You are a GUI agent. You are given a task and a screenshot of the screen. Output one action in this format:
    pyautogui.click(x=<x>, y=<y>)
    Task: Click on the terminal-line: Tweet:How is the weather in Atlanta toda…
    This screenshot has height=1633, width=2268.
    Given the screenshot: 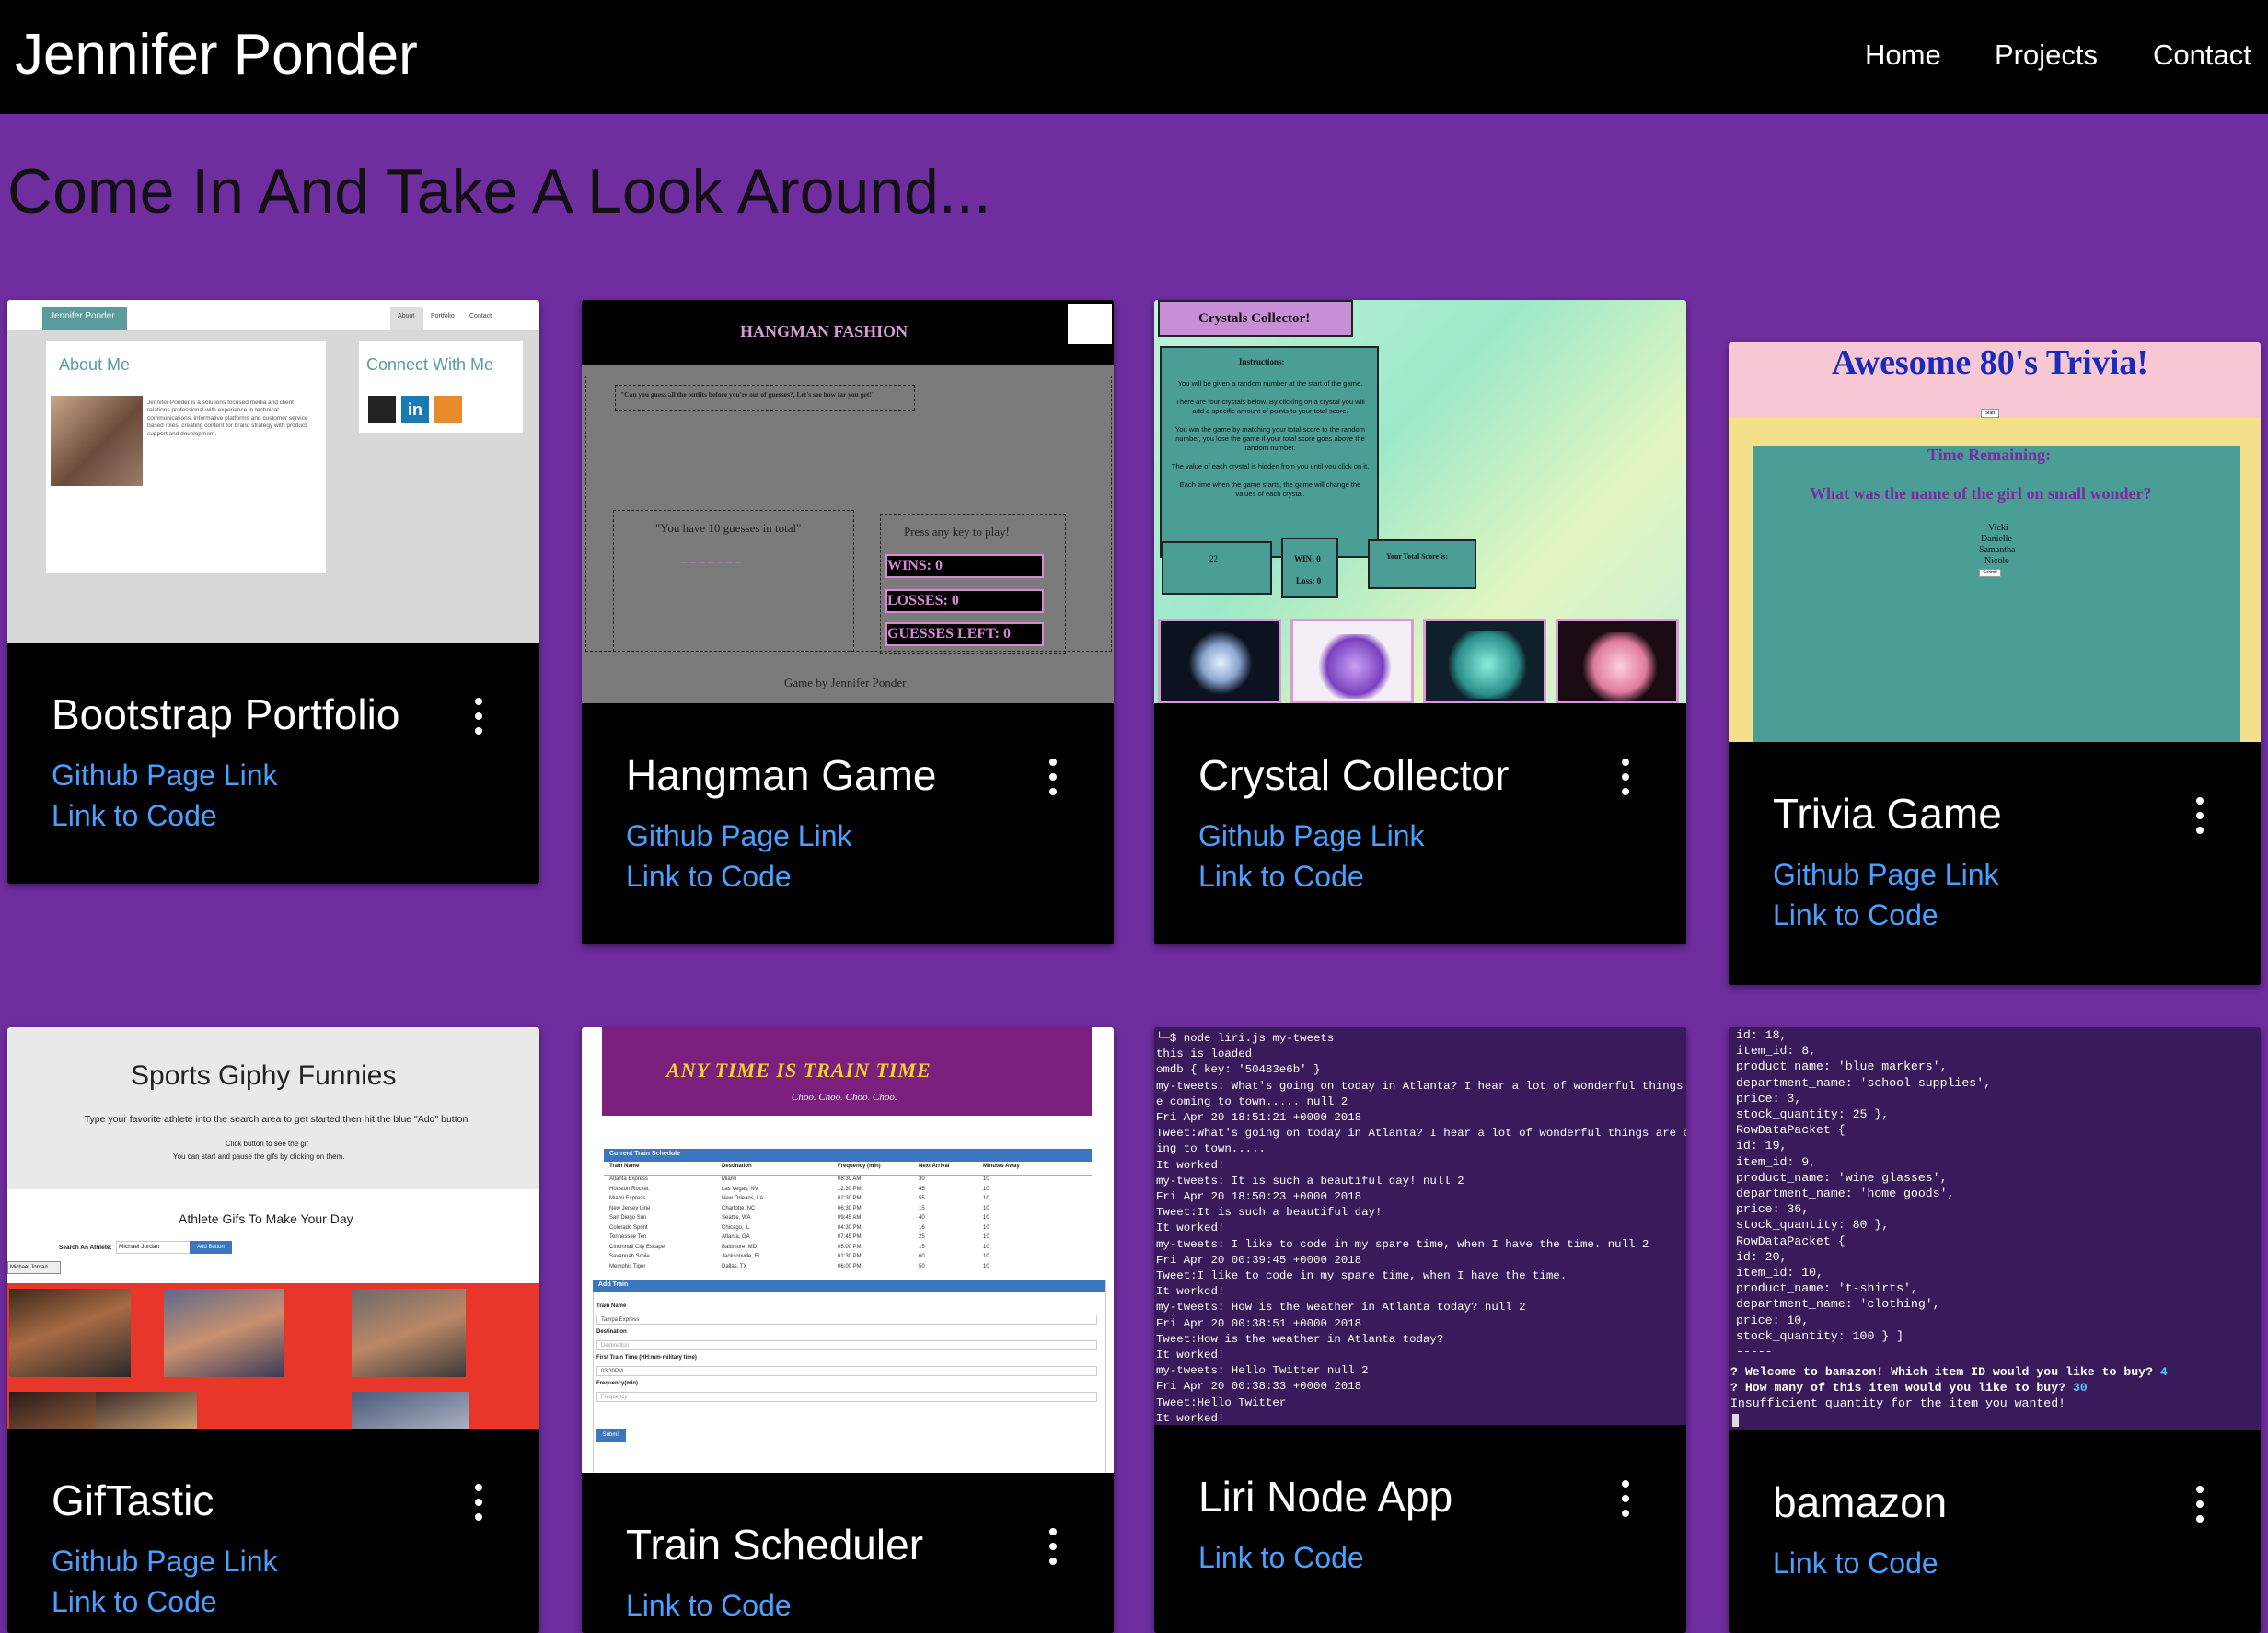 What is the action you would take?
    pyautogui.click(x=1300, y=1339)
    